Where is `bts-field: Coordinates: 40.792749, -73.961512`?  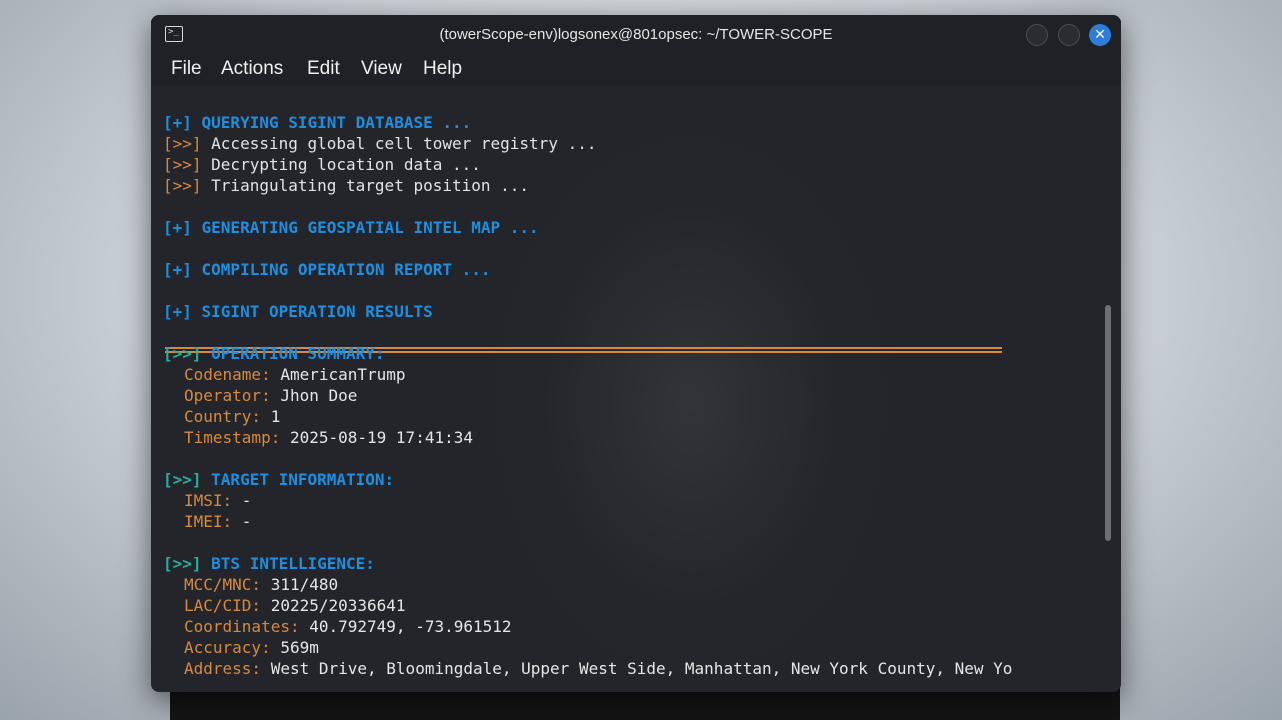 bts-field: Coordinates: 40.792749, -73.961512 is located at coordinates (348, 626).